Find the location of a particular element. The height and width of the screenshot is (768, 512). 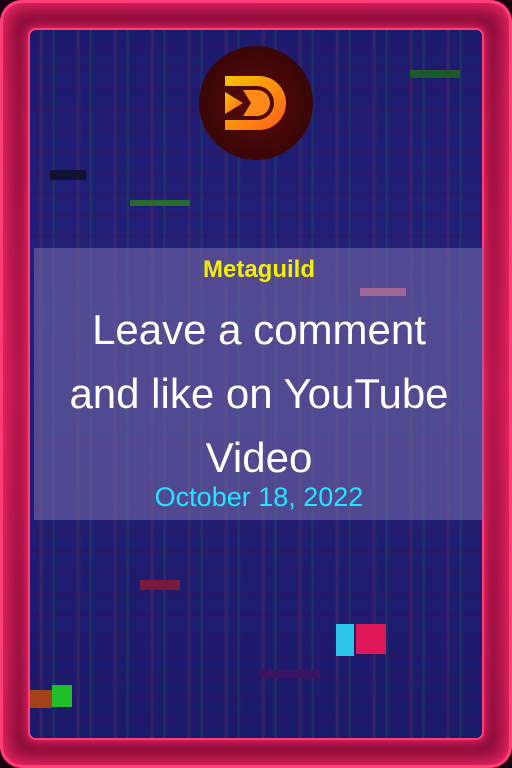

metaguild-logo-icon is located at coordinates (256, 103).